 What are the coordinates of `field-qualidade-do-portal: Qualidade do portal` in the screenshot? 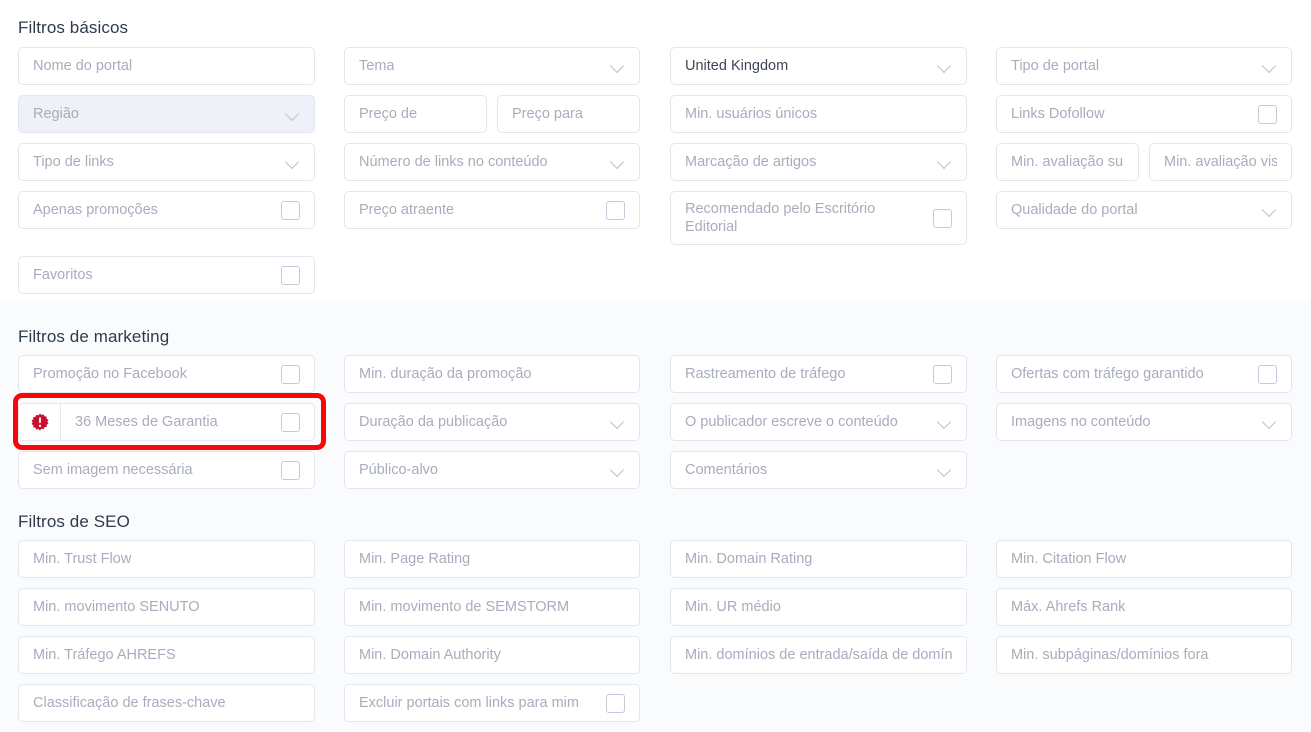 It's located at (1144, 210).